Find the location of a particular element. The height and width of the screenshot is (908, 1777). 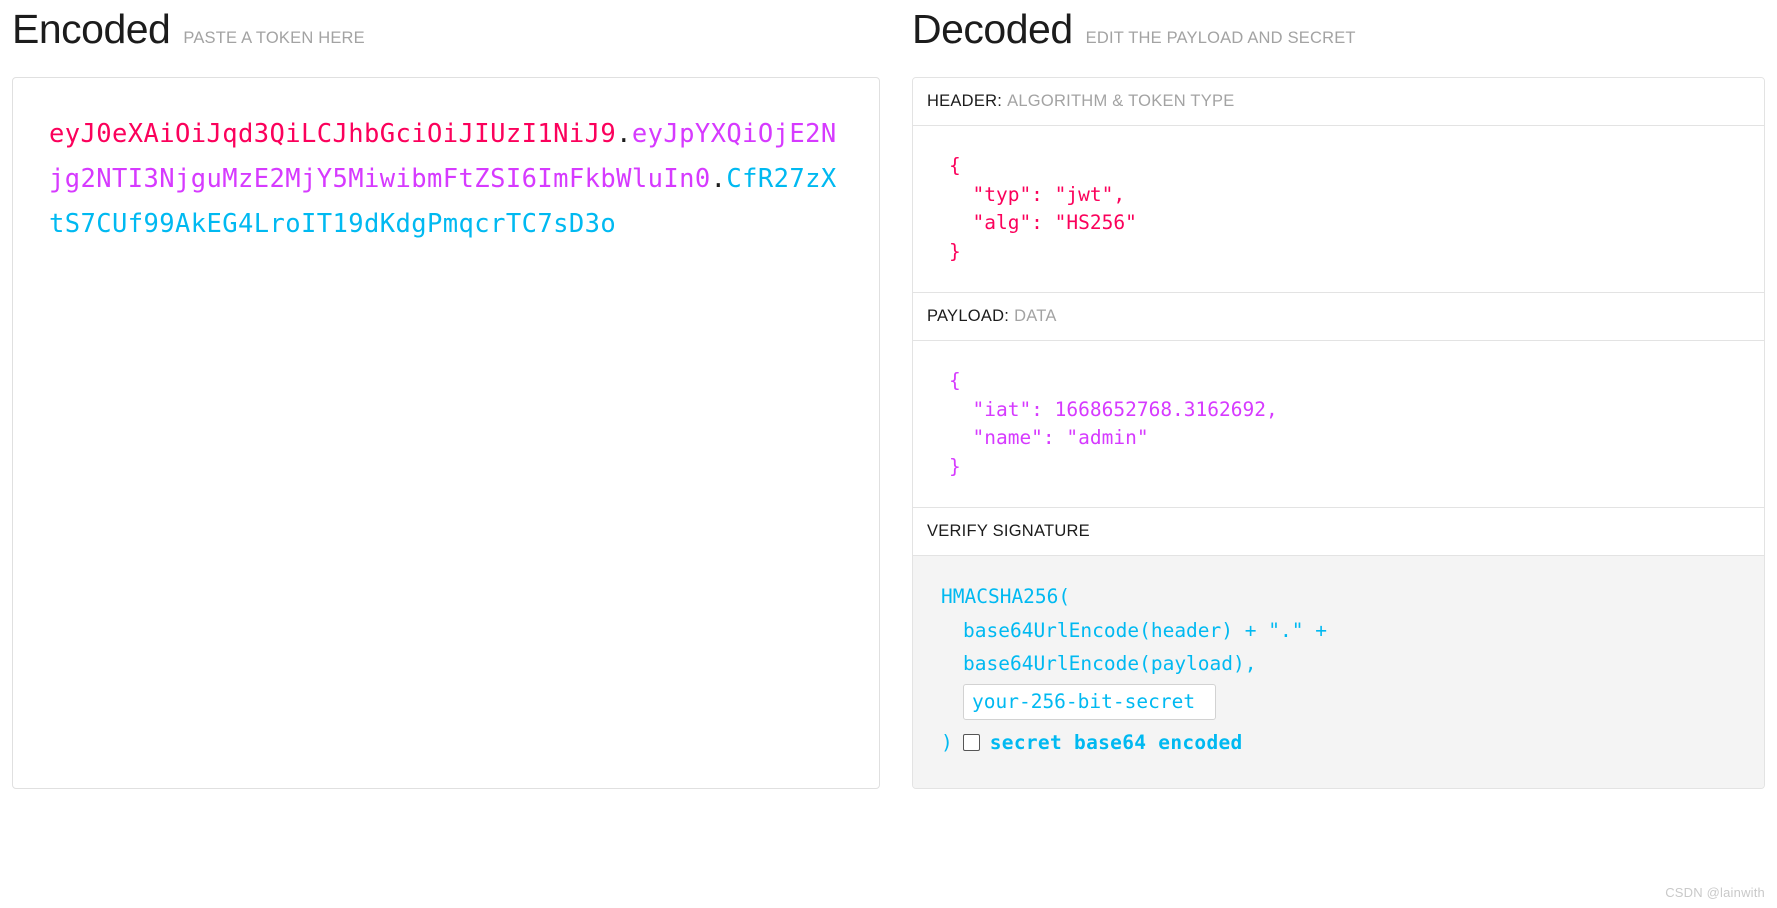

decoded-heading: Decoded EDIT THE PAYLOAD AND SECRET is located at coordinates (1338, 31).